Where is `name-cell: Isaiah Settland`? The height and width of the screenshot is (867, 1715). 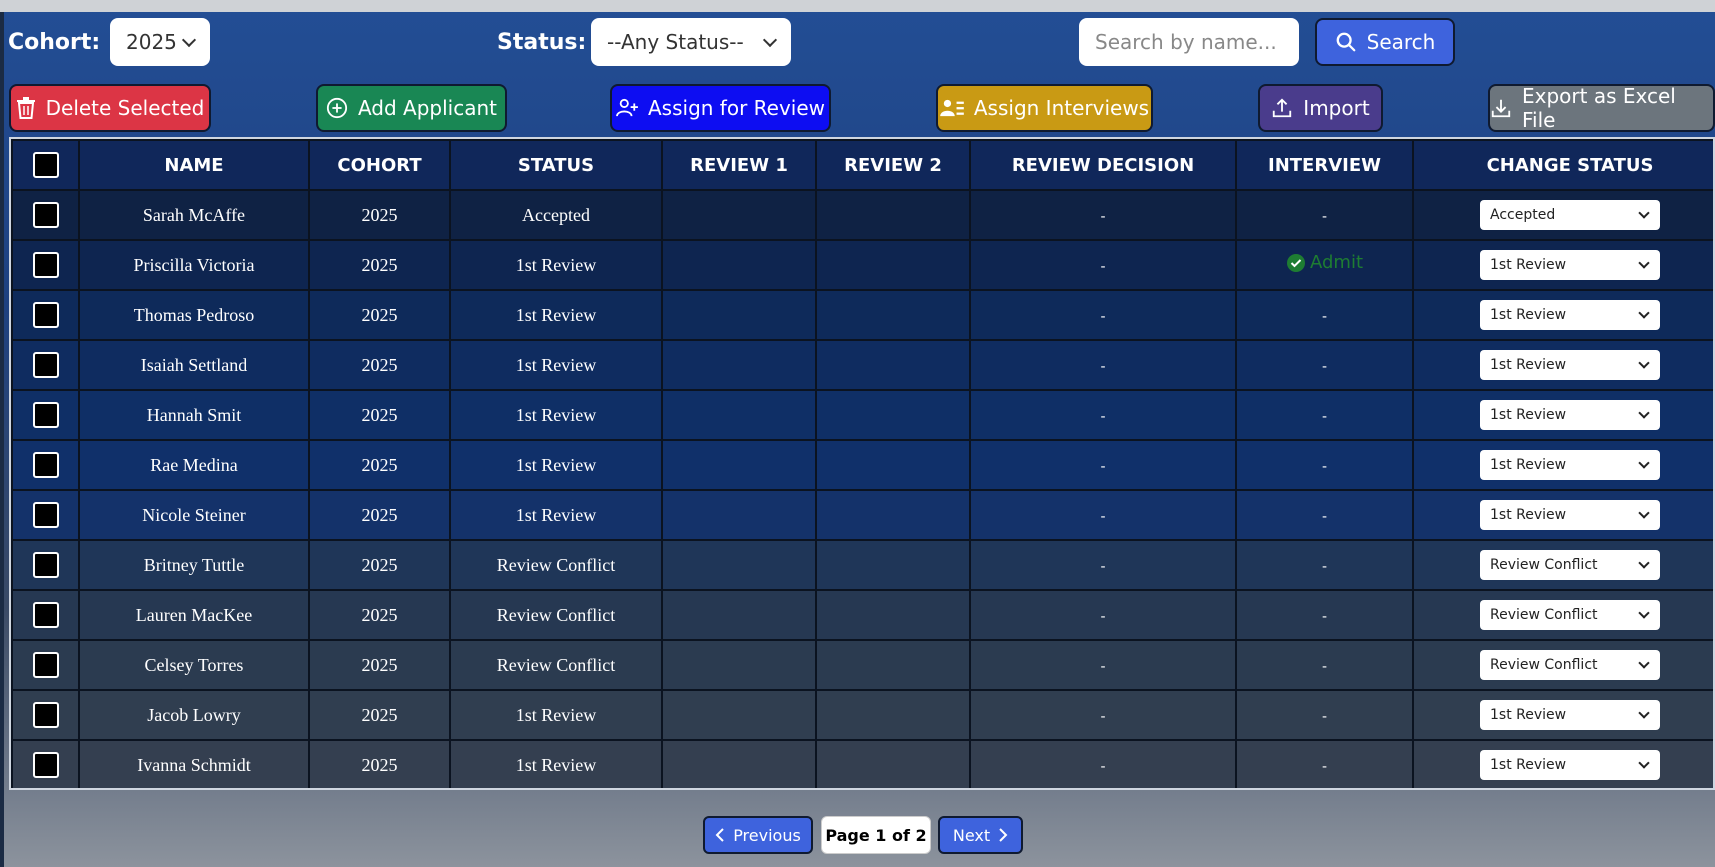
name-cell: Isaiah Settland is located at coordinates (194, 365).